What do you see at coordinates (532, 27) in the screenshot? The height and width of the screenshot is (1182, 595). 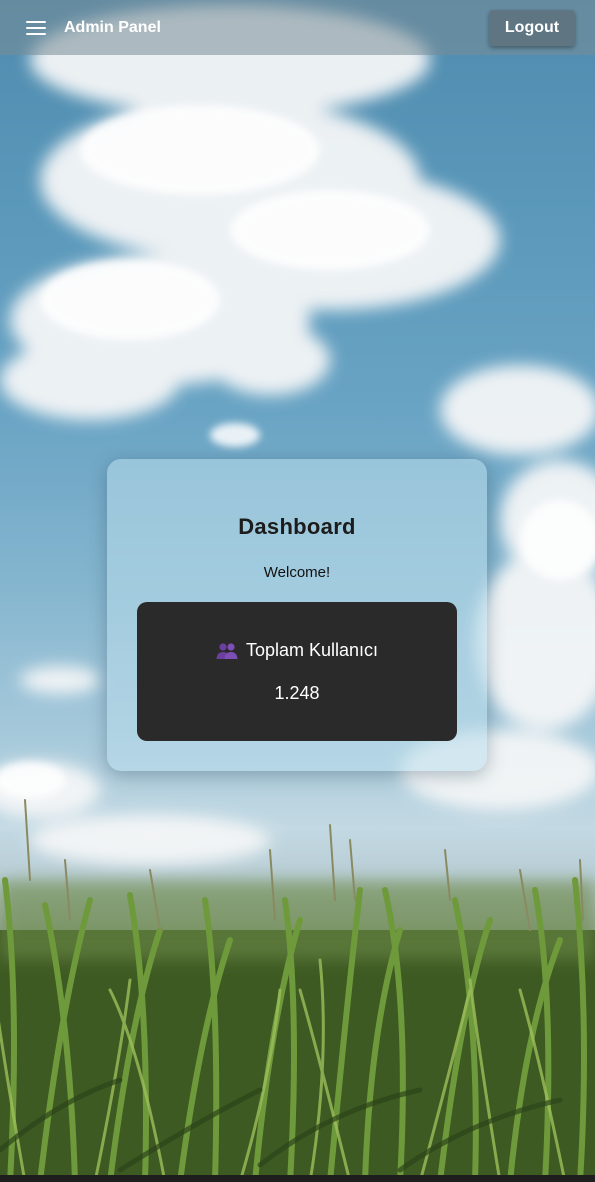 I see `logout-button: Logout` at bounding box center [532, 27].